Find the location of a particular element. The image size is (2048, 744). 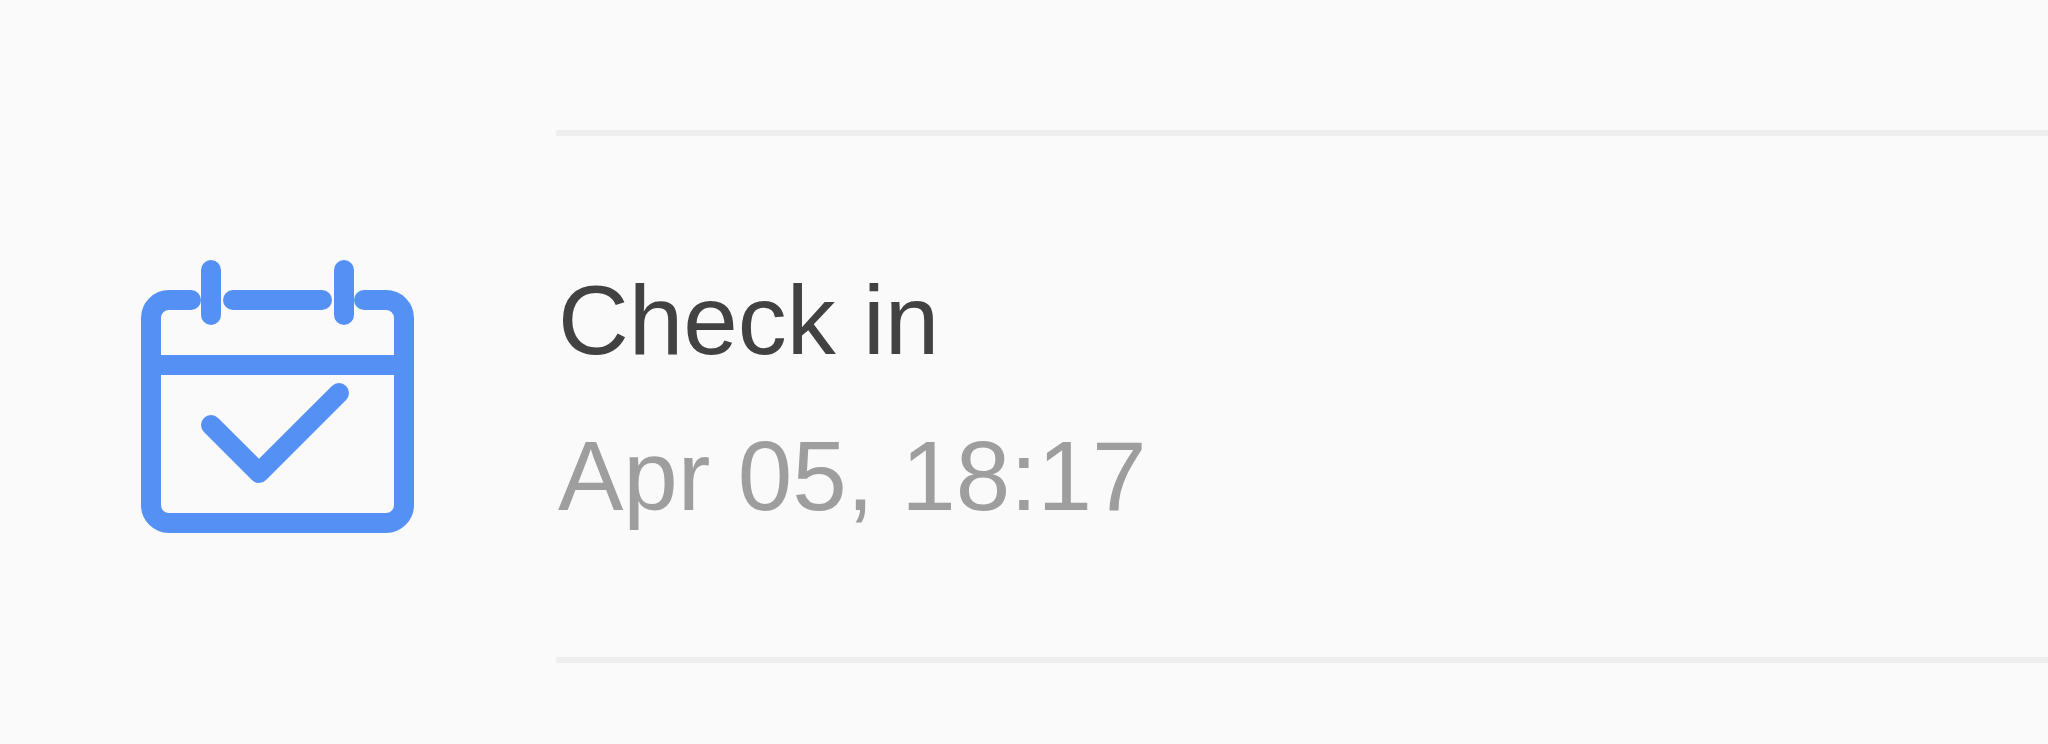

event-title: Check in is located at coordinates (749, 320).